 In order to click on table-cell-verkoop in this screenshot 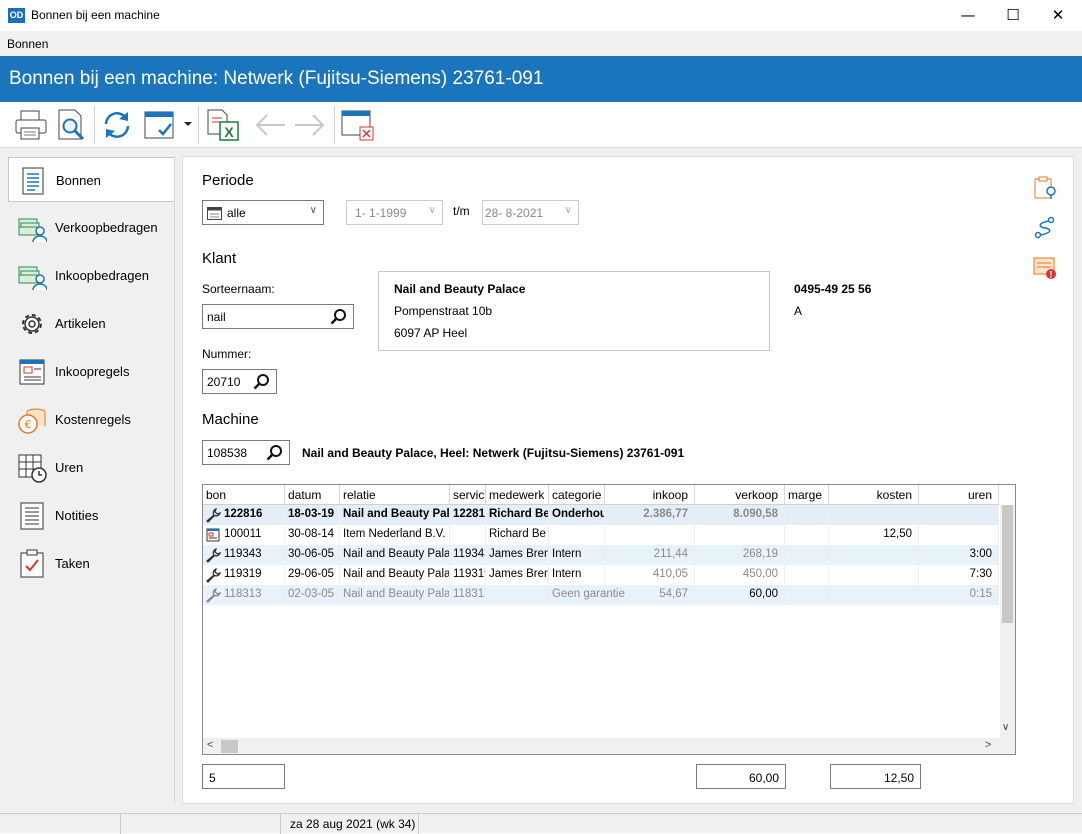, I will do `click(740, 535)`.